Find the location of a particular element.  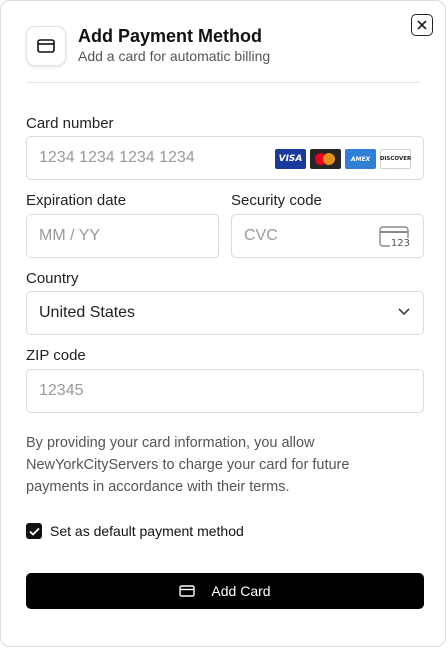

amex-icon: AMEX is located at coordinates (360, 159).